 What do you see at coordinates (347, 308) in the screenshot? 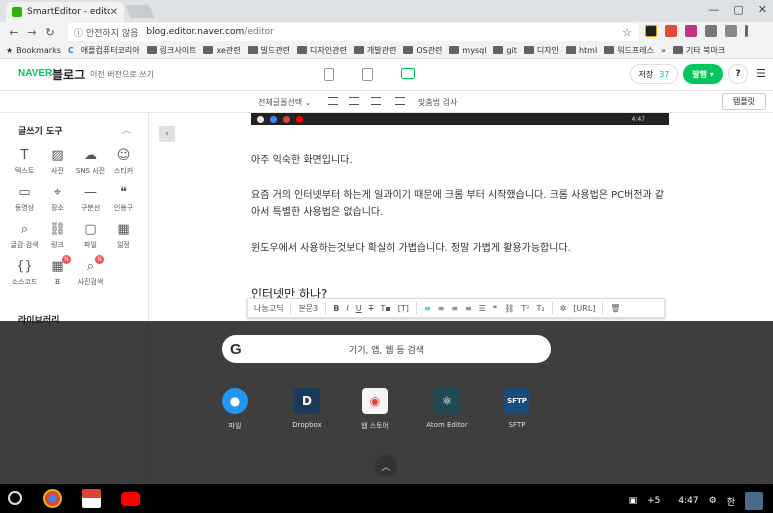
I see `italic-icon: I` at bounding box center [347, 308].